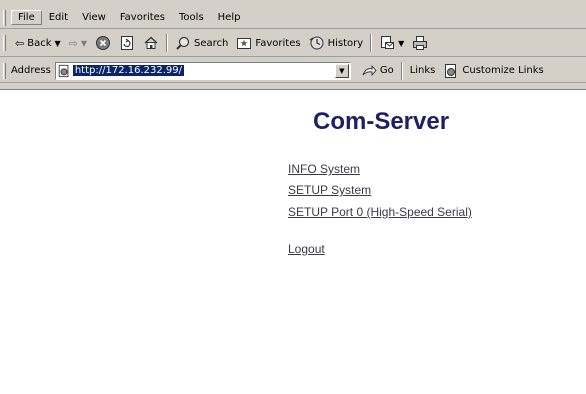  What do you see at coordinates (386, 70) in the screenshot?
I see `go-label: Go` at bounding box center [386, 70].